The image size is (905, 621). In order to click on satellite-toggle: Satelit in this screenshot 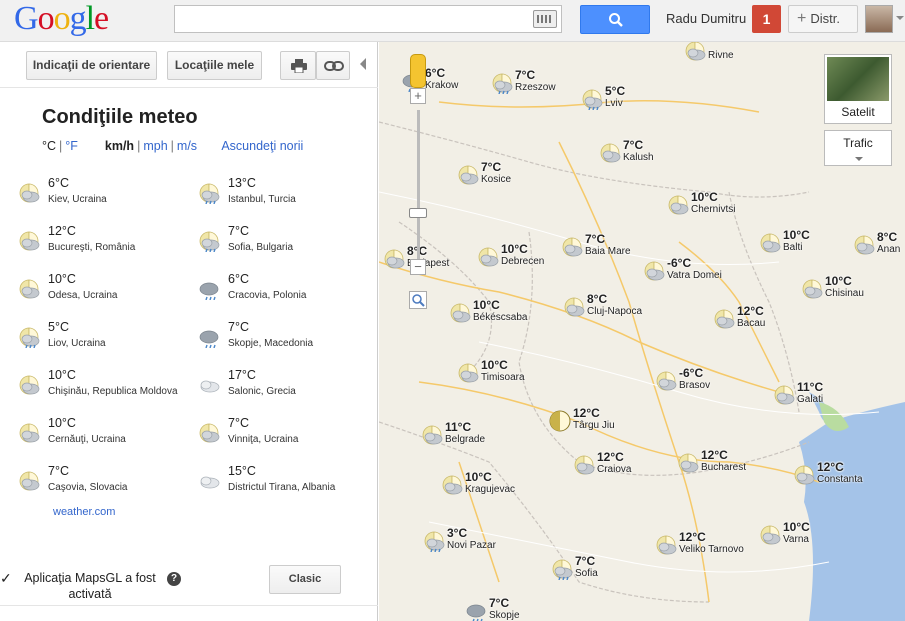, I will do `click(858, 89)`.